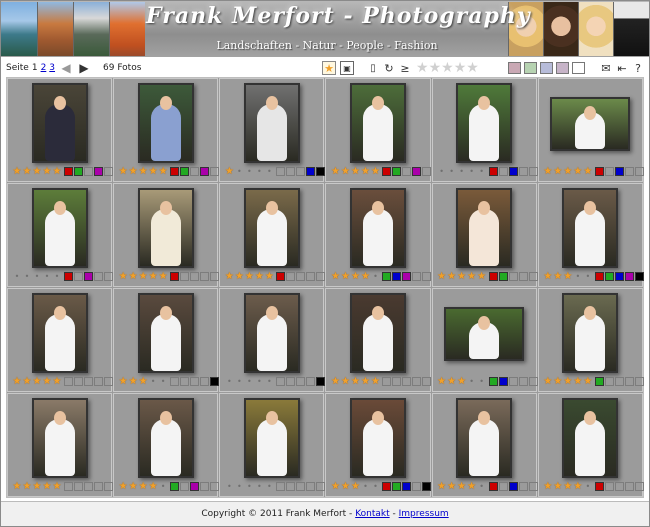 This screenshot has width=650, height=527. Describe the element at coordinates (462, 486) in the screenshot. I see `rating-stars: ★ ★ ★ ★ •` at that location.